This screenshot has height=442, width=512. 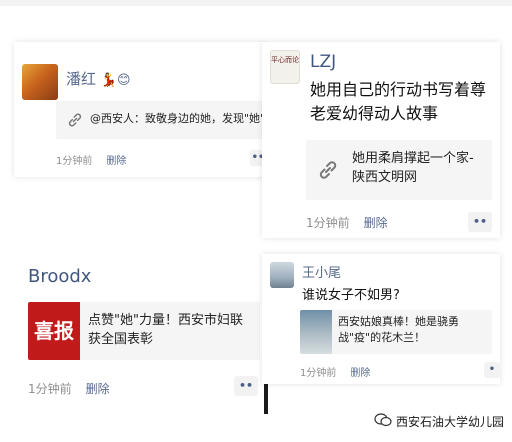 What do you see at coordinates (54, 331) in the screenshot?
I see `card-thumbnail: 喜报` at bounding box center [54, 331].